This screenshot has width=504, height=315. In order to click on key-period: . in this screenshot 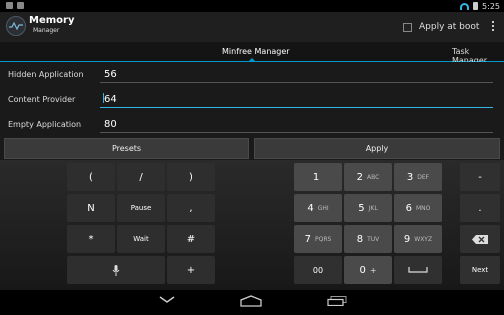, I will do `click(480, 208)`.